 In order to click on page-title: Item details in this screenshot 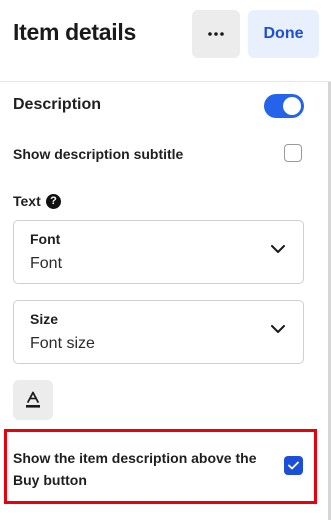, I will do `click(74, 32)`.